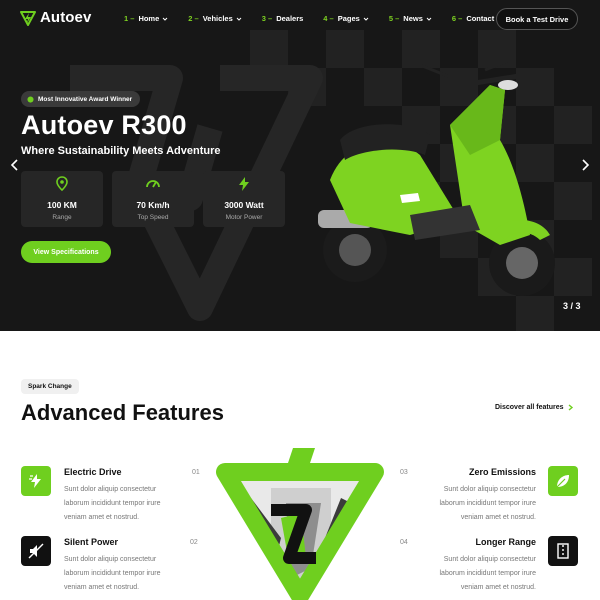 The width and height of the screenshot is (600, 600). Describe the element at coordinates (244, 199) in the screenshot. I see `stat-card-motor-power: 3000 Watt Motor Power` at that location.